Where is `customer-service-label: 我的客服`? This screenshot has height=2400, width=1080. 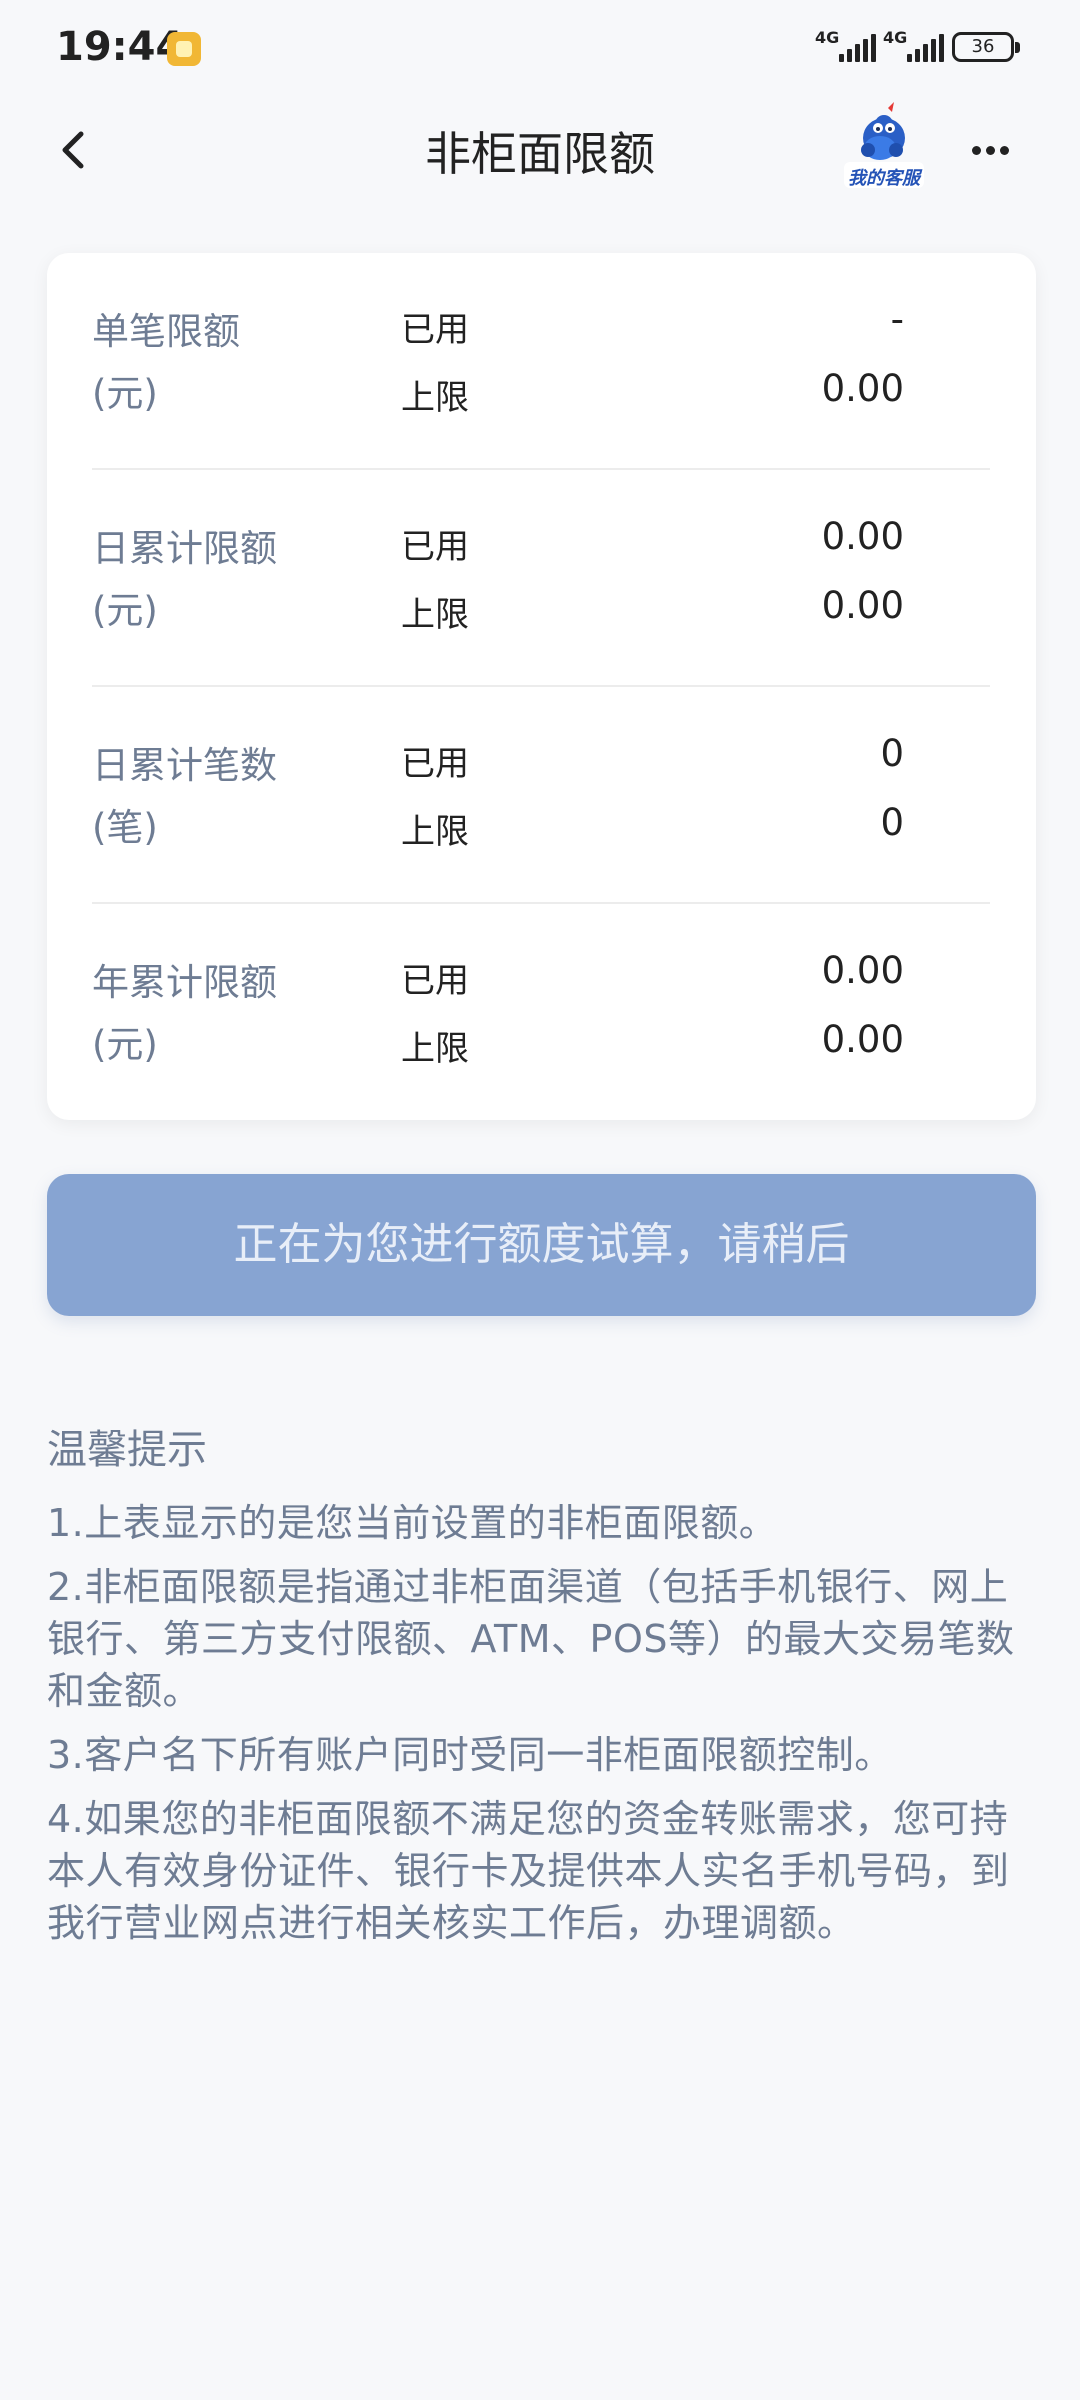 customer-service-label: 我的客服 is located at coordinates (884, 178).